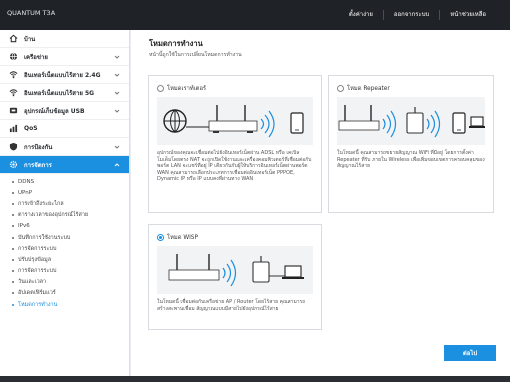 The image size is (510, 382). I want to click on sidebar-item-label: การจัดการ, so click(38, 165).